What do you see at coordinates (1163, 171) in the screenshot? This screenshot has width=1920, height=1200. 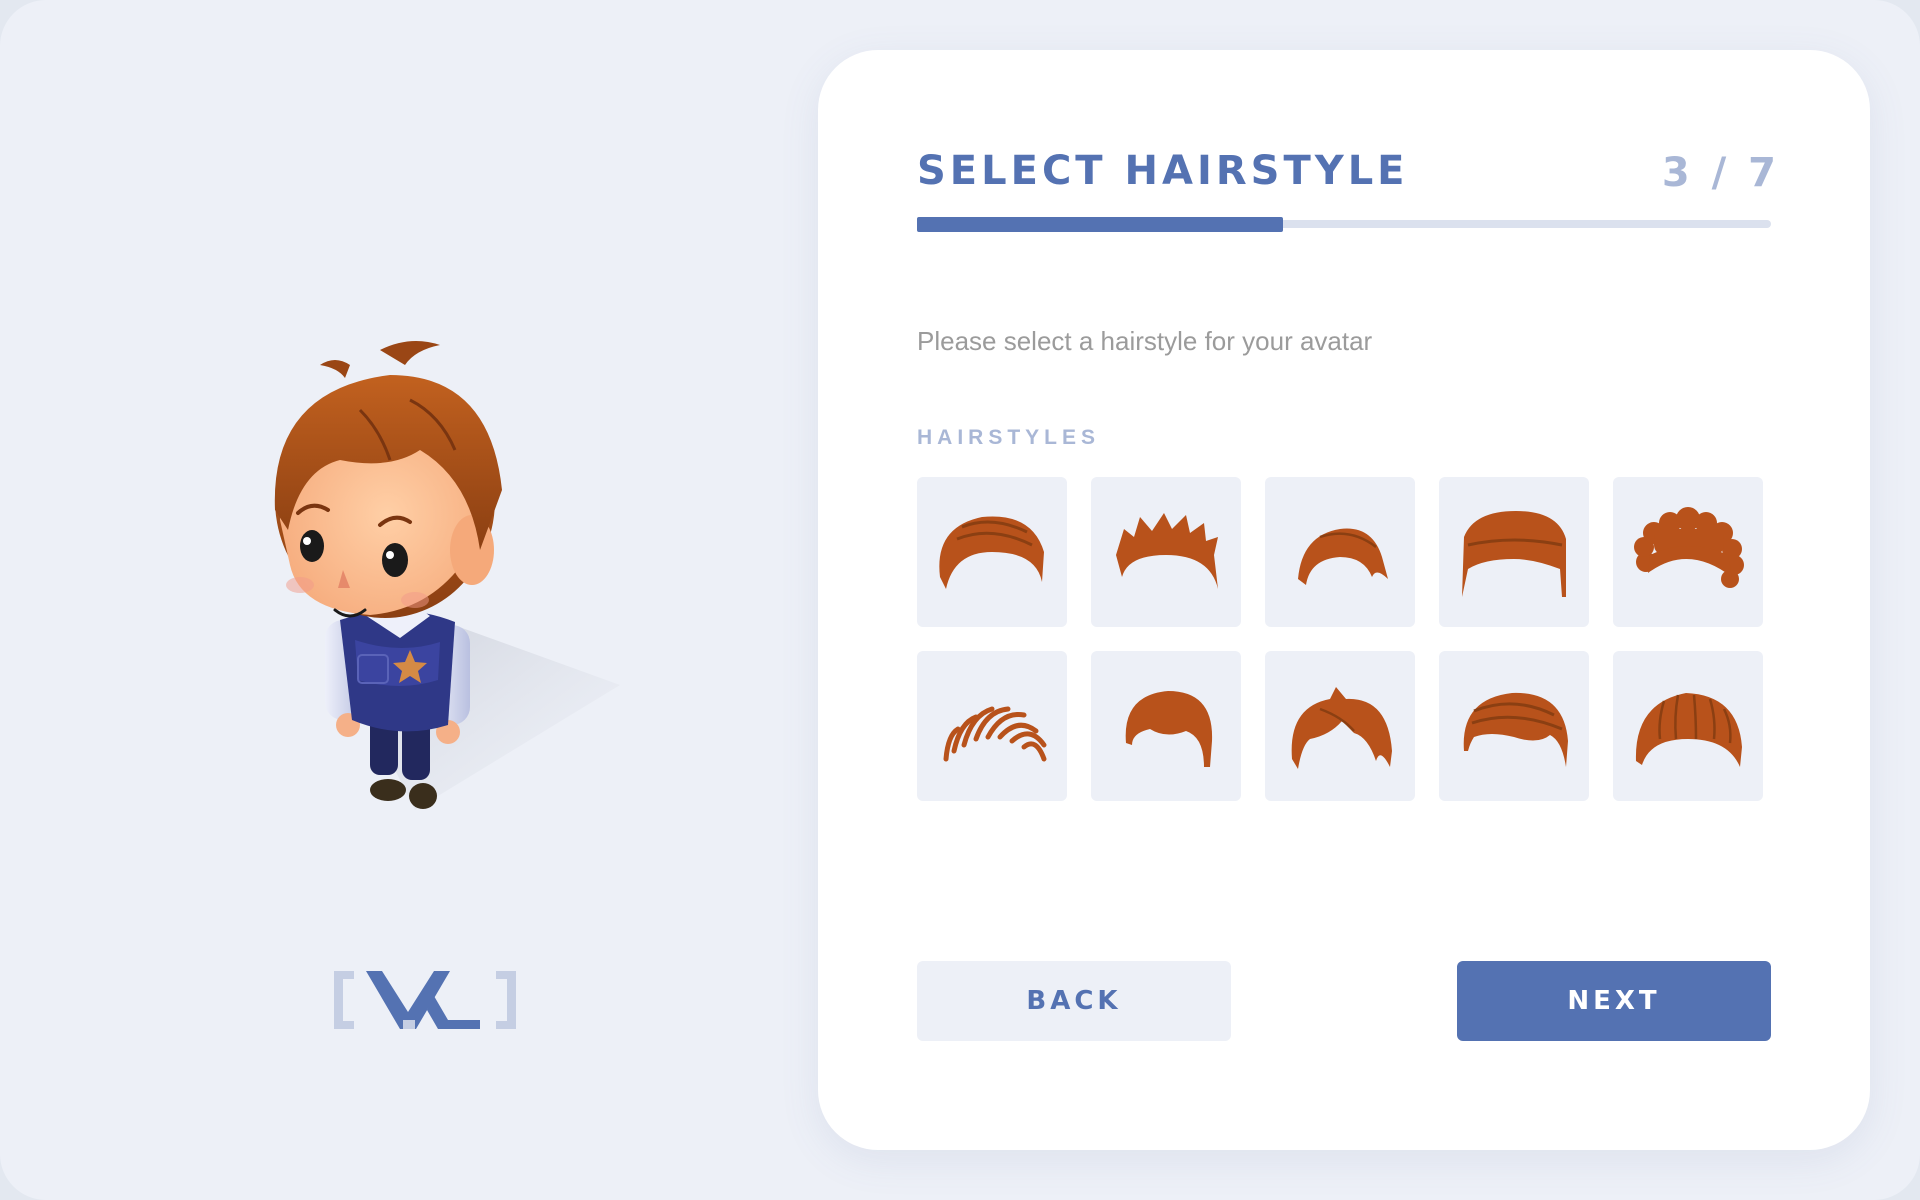 I see `page-title: SELECT HAIRSTYLE` at bounding box center [1163, 171].